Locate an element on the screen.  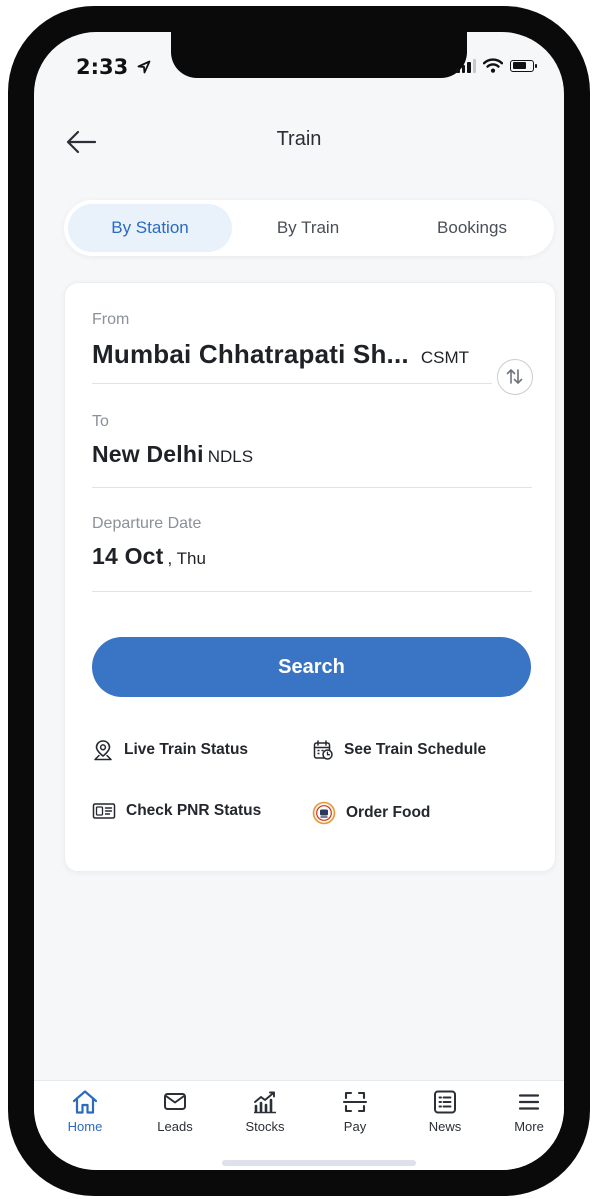
live-train-status-label: Live Train Status is located at coordinates (186, 749).